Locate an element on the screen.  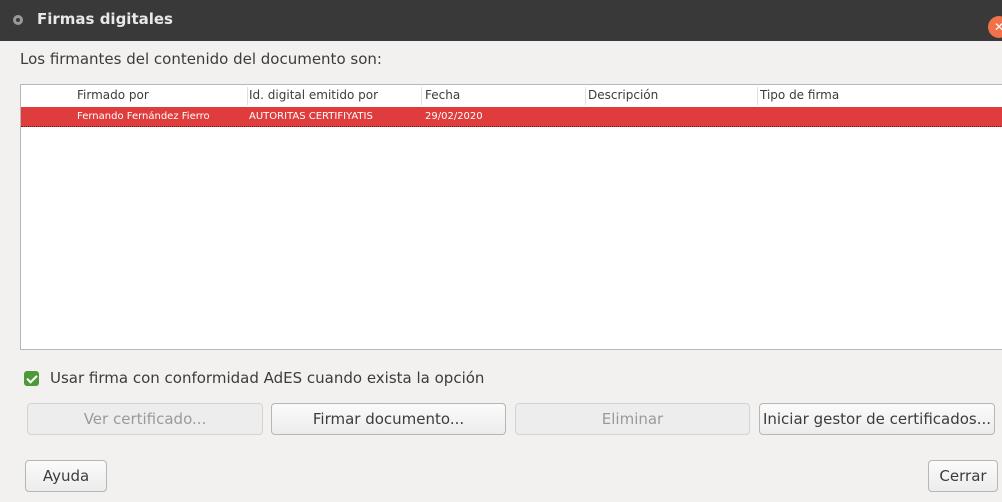
close-icon: ✕ is located at coordinates (995, 27).